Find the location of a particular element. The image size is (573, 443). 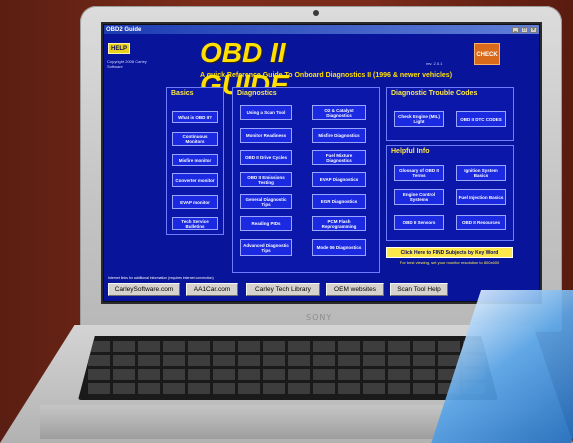

keyword-search-button: Click Here to FIND Subjects by Key Word is located at coordinates (449, 252).